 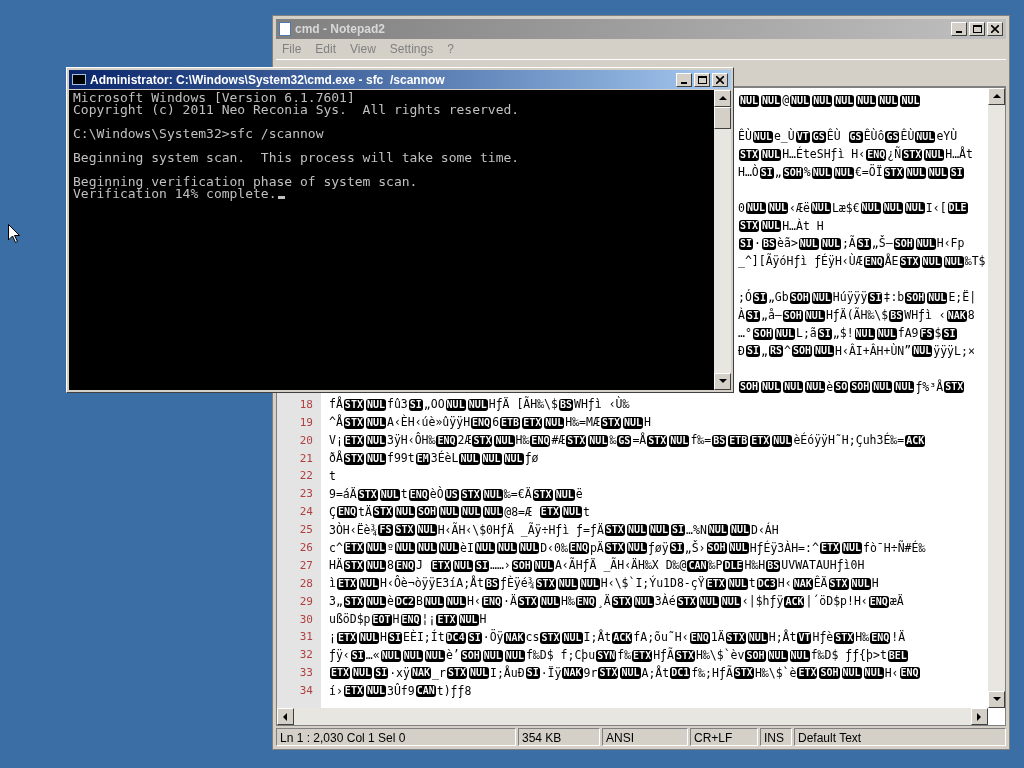 What do you see at coordinates (363, 49) in the screenshot?
I see `menu-item: View` at bounding box center [363, 49].